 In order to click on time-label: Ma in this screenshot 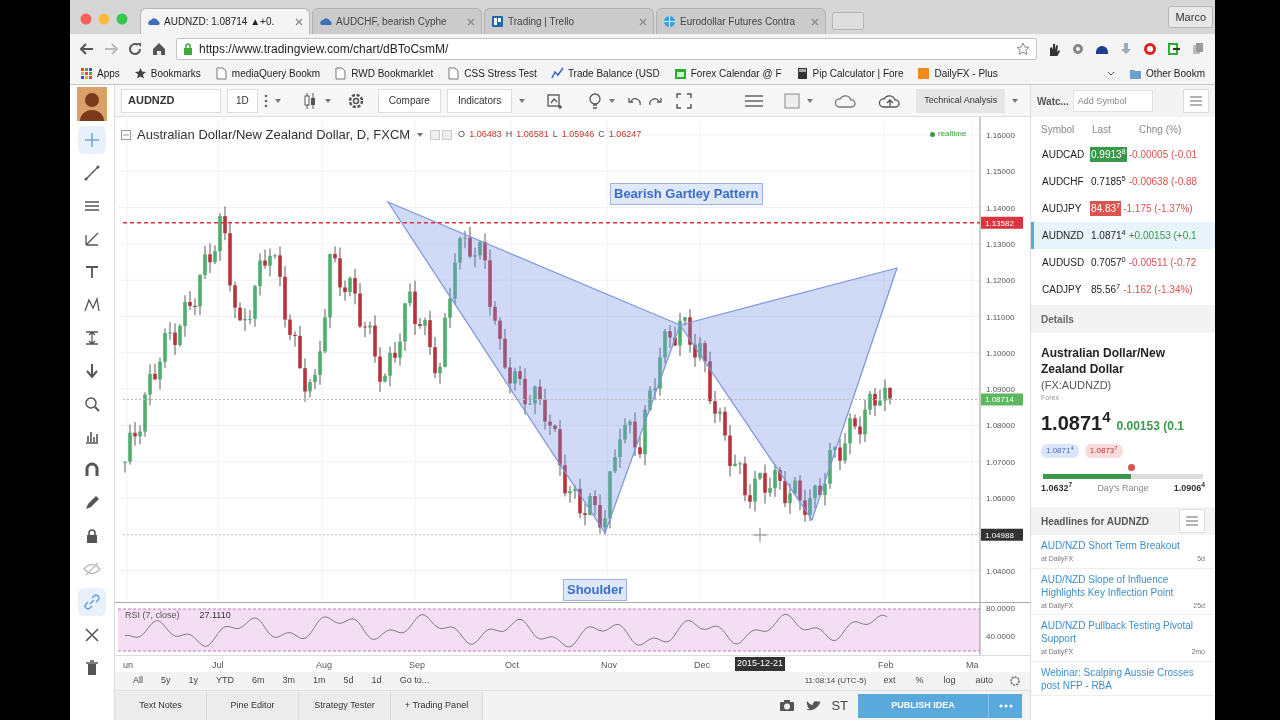, I will do `click(972, 665)`.